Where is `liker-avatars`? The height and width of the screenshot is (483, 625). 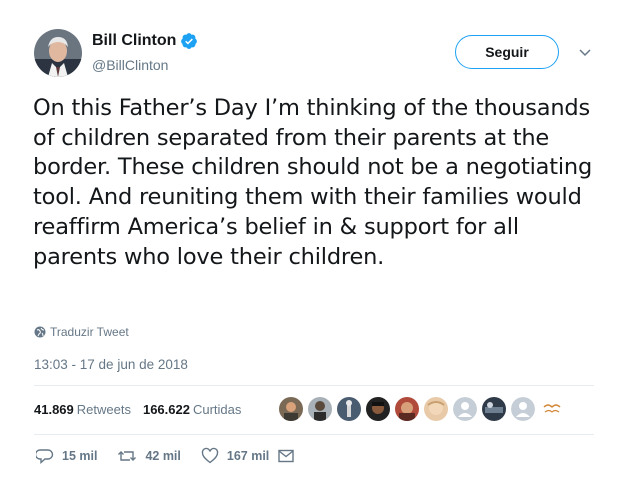
liker-avatars is located at coordinates (424, 409).